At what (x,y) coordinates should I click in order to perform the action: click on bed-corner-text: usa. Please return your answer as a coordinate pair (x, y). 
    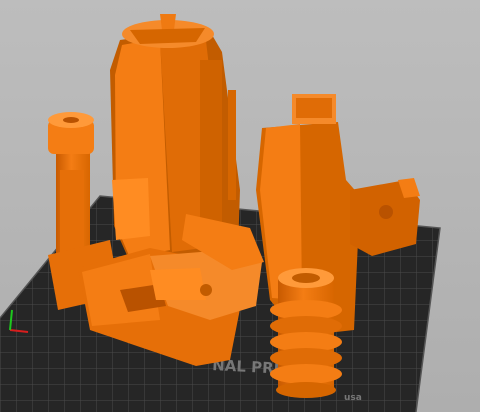
    Looking at the image, I should click on (353, 398).